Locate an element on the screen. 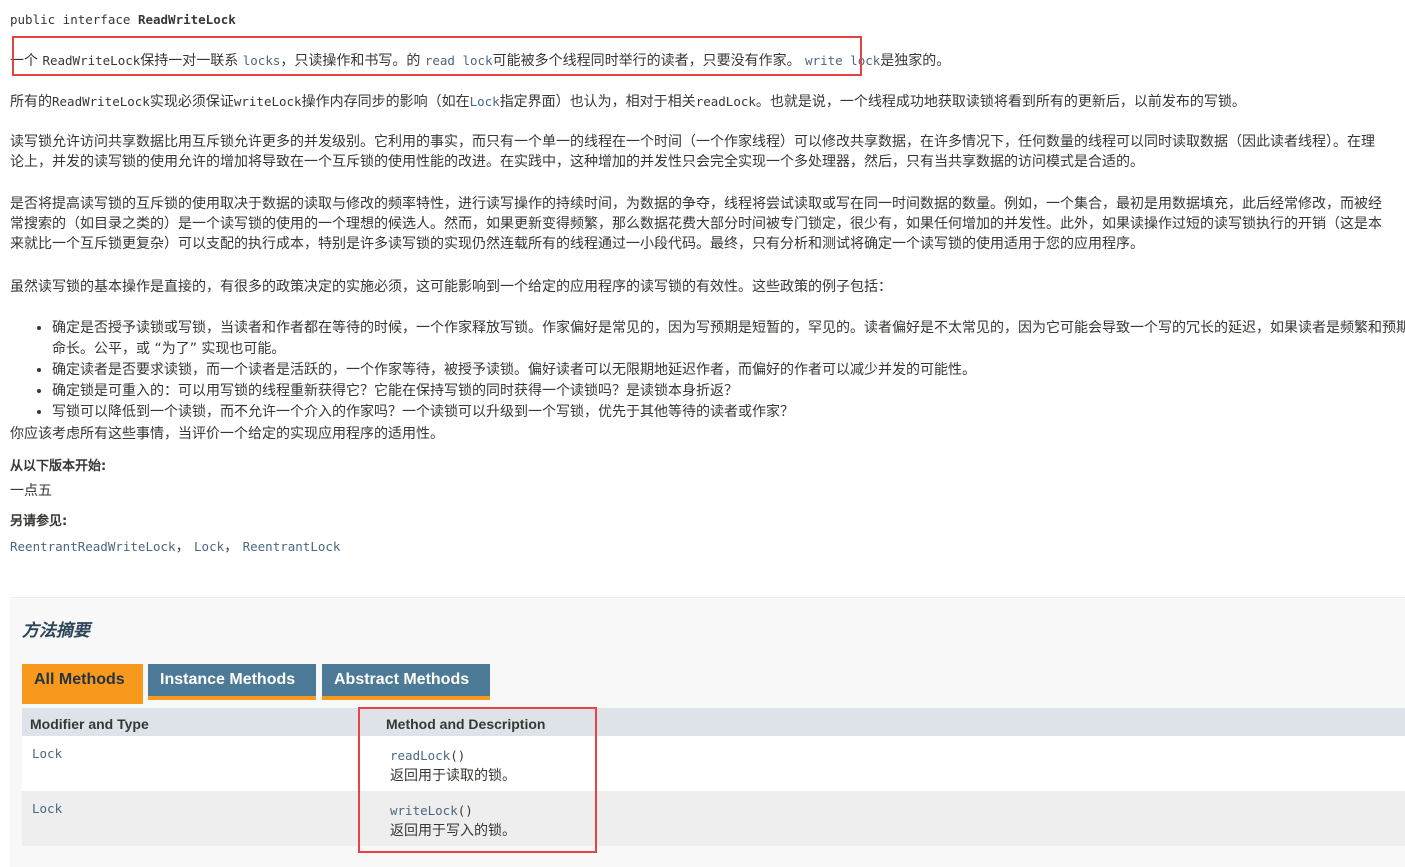  since-heading: 从以下版本开始: is located at coordinates (58, 466).